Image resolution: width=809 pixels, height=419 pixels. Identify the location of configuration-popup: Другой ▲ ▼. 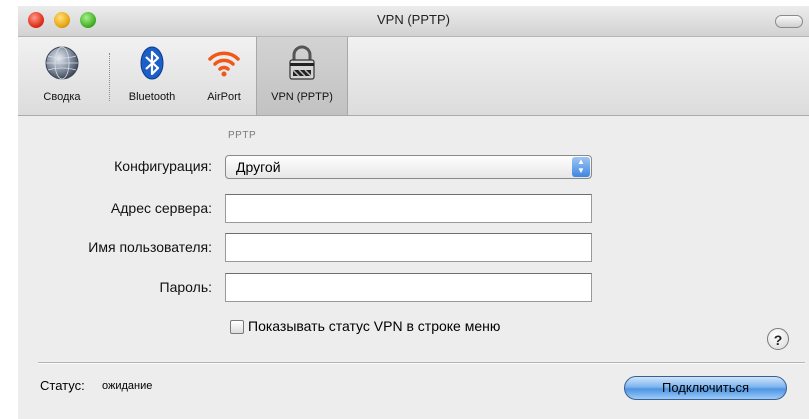
(408, 167).